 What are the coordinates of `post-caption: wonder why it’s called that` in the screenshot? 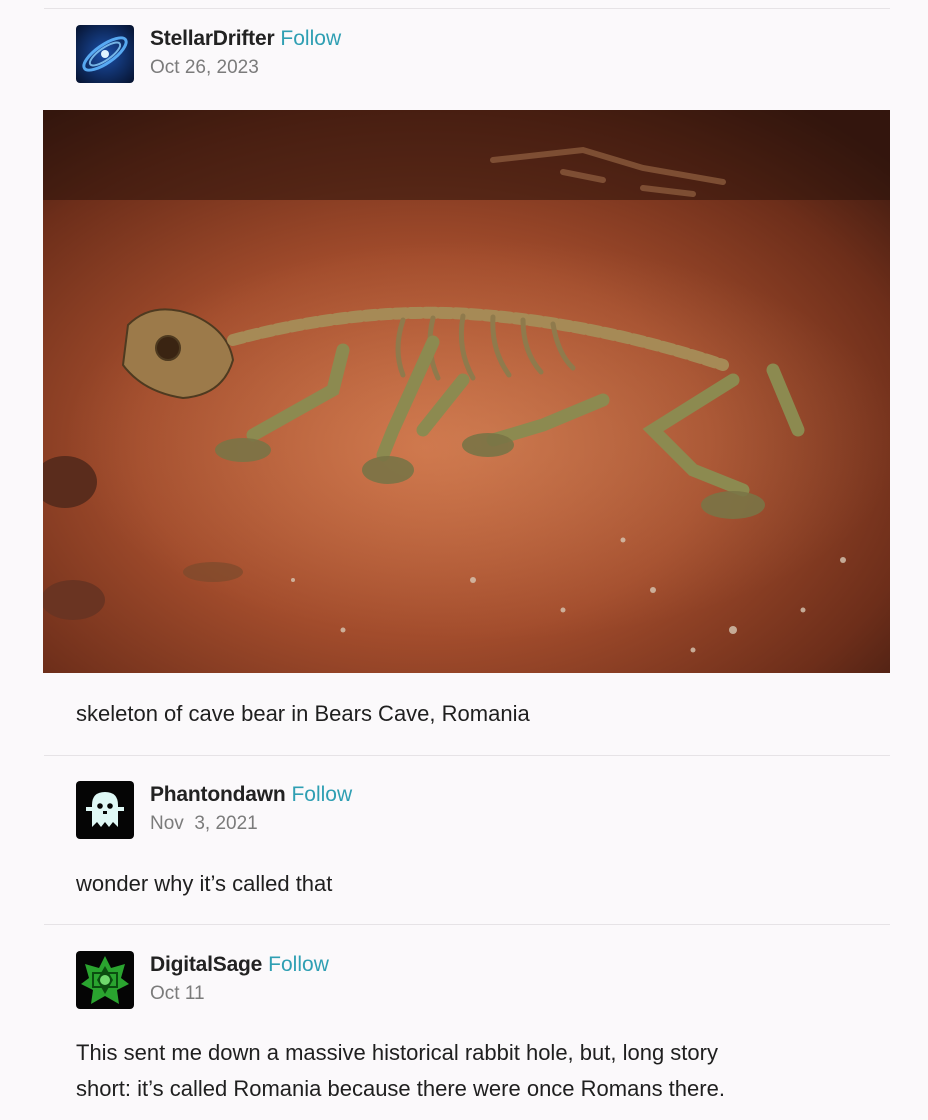 It's located at (204, 883).